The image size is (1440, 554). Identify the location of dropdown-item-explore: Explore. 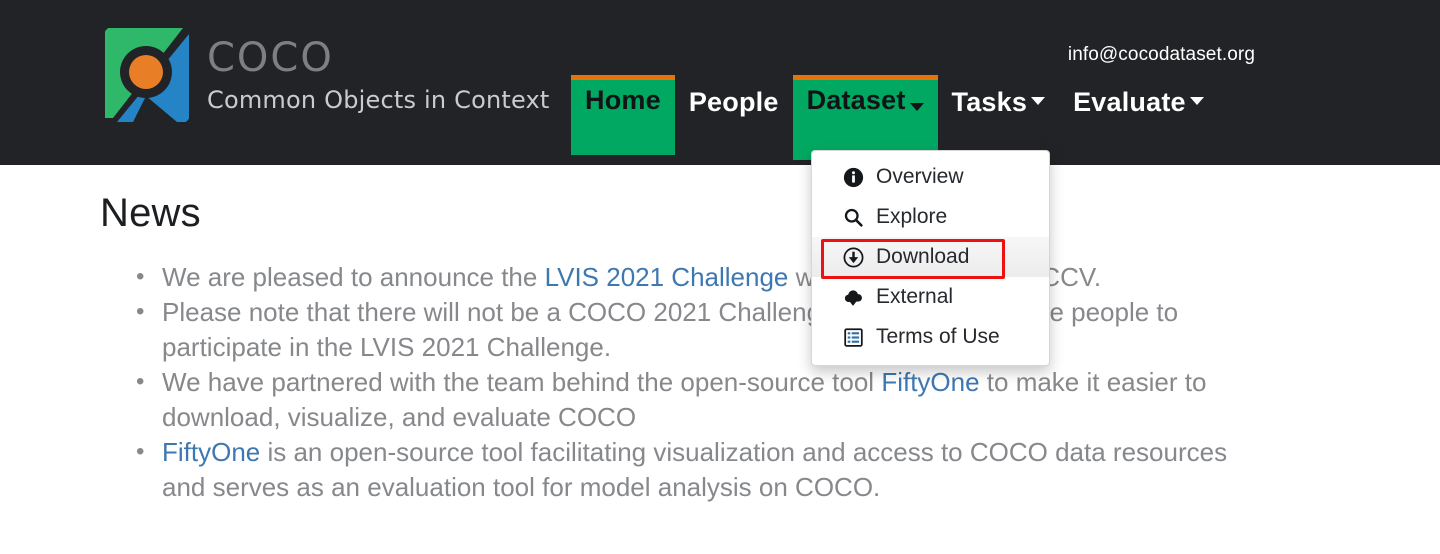
(930, 217).